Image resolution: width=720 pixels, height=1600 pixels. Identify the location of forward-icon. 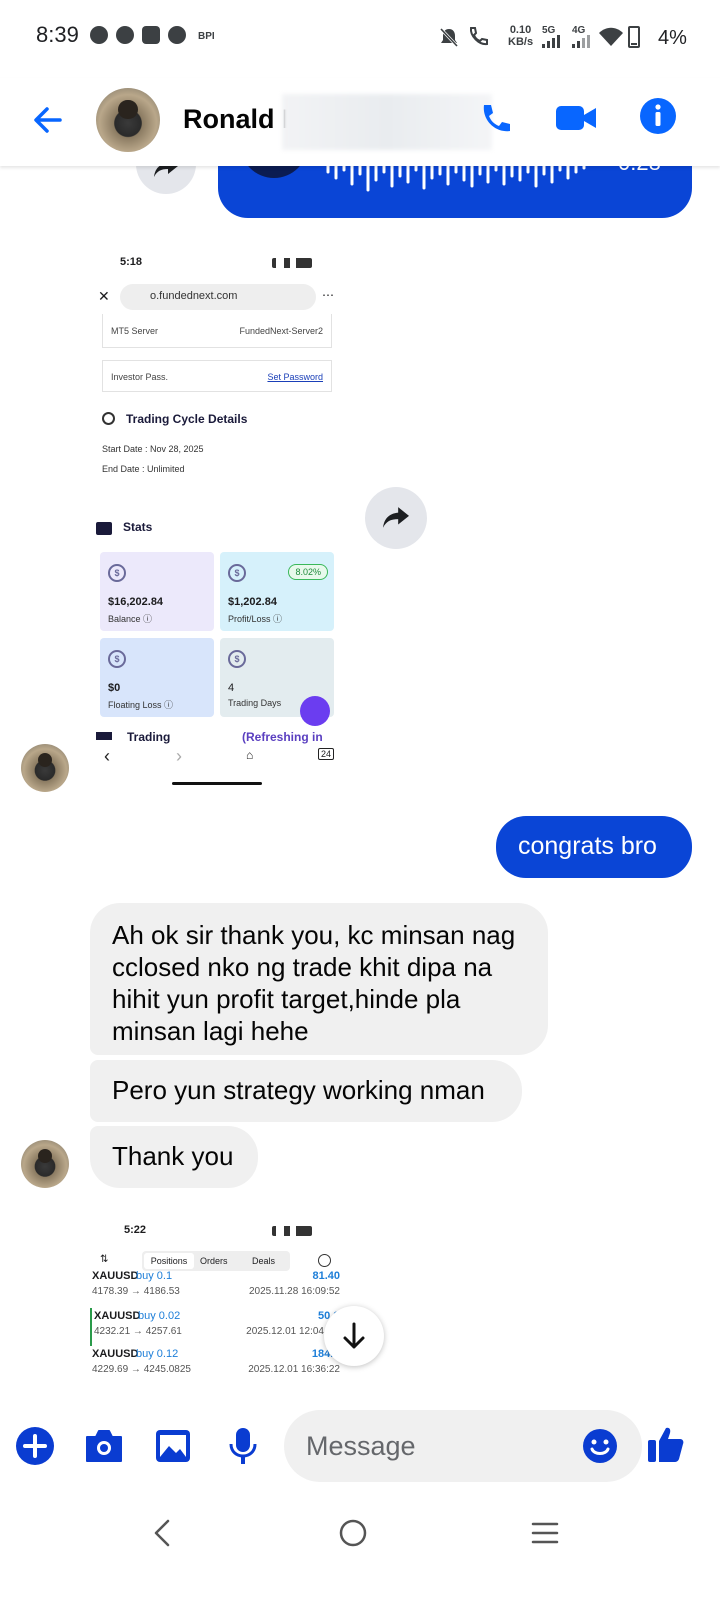
(396, 517).